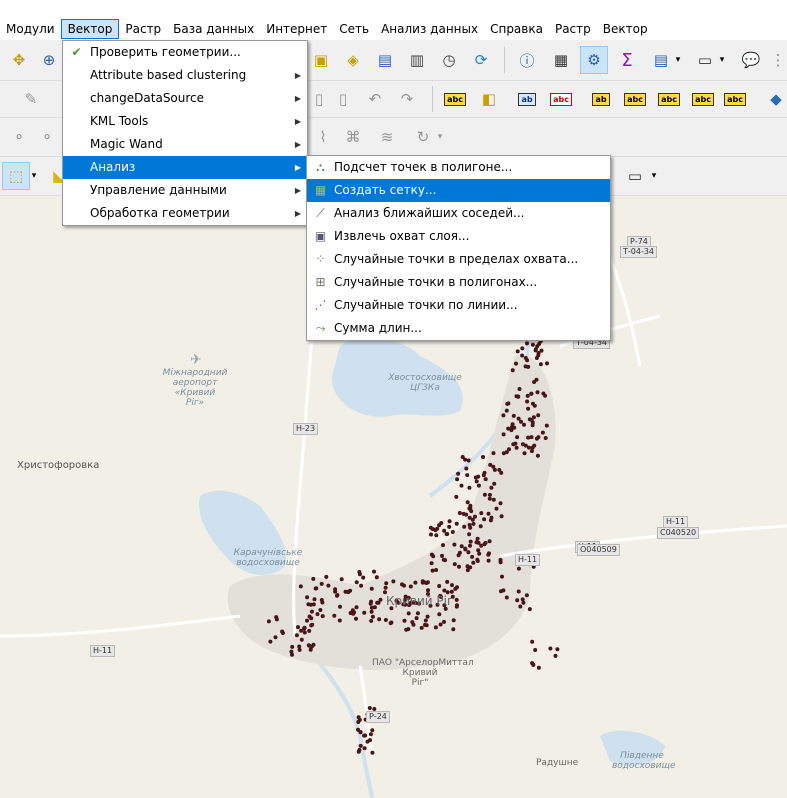 This screenshot has width=787, height=798. Describe the element at coordinates (143, 29) in the screenshot. I see `menu-raster: Растр` at that location.